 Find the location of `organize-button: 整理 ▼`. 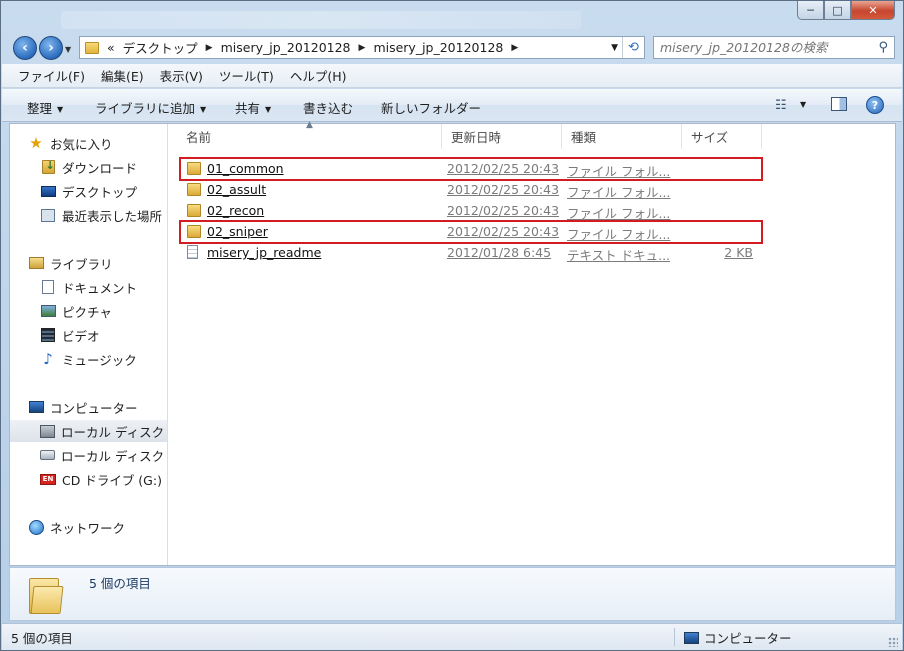

organize-button: 整理 ▼ is located at coordinates (45, 107).